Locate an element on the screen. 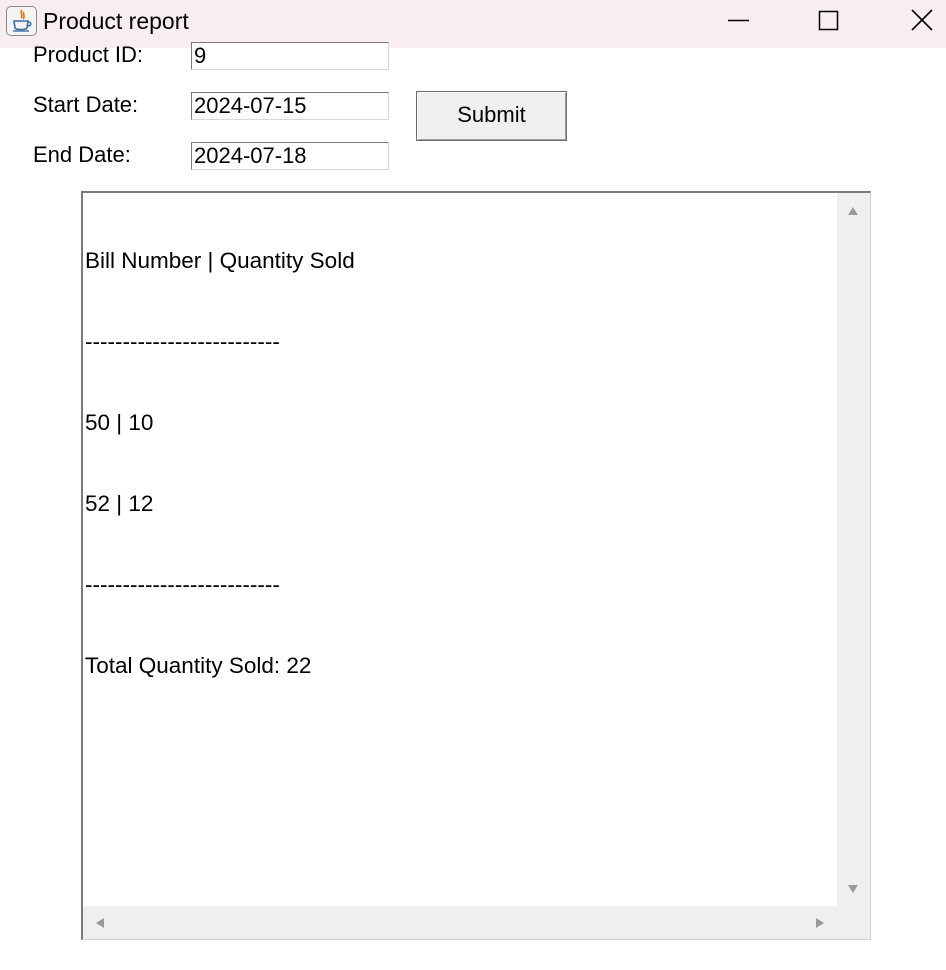 Image resolution: width=946 pixels, height=970 pixels. report-row: 50 | 10 is located at coordinates (119, 422).